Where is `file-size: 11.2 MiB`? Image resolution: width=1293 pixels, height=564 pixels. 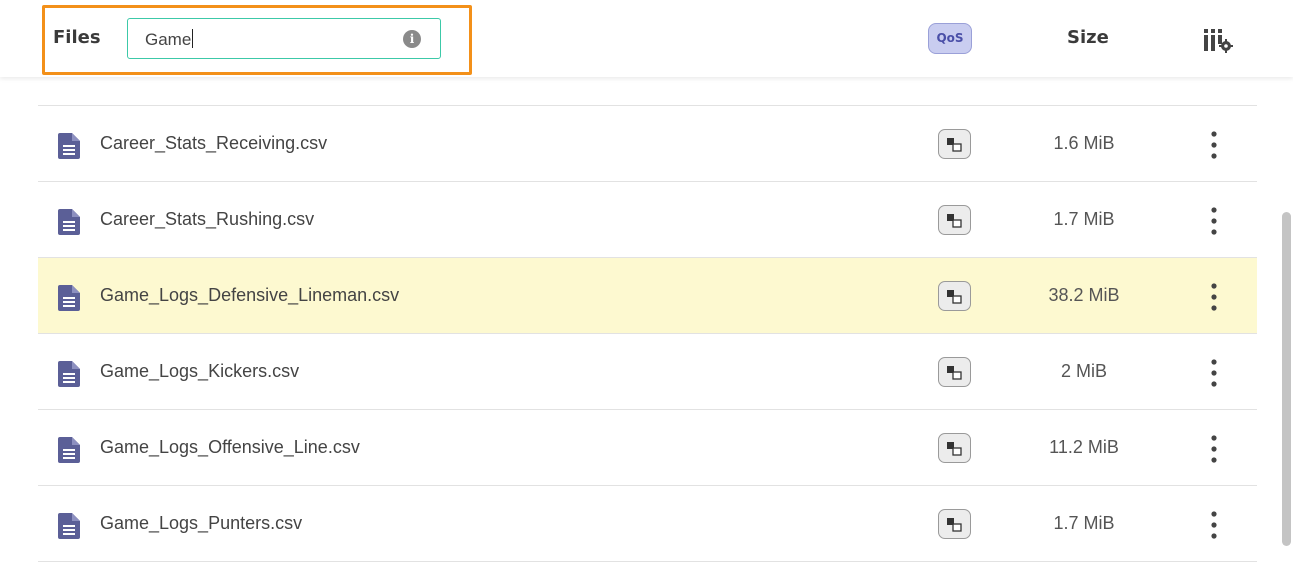 file-size: 11.2 MiB is located at coordinates (1084, 447).